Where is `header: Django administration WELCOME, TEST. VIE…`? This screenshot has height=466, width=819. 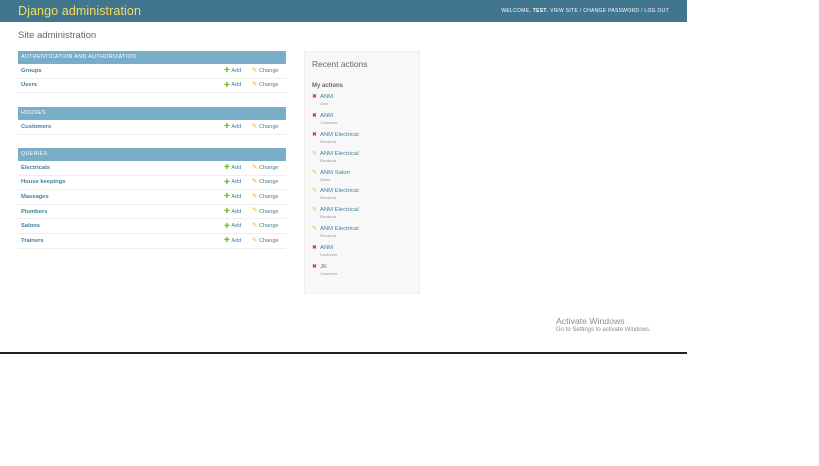 header: Django administration WELCOME, TEST. VIE… is located at coordinates (343, 11).